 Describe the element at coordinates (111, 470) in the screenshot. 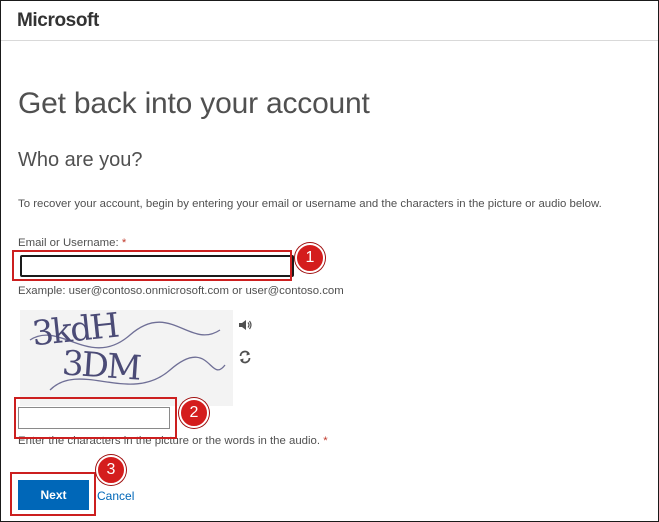

I see `annotation-badge-3: 3` at that location.